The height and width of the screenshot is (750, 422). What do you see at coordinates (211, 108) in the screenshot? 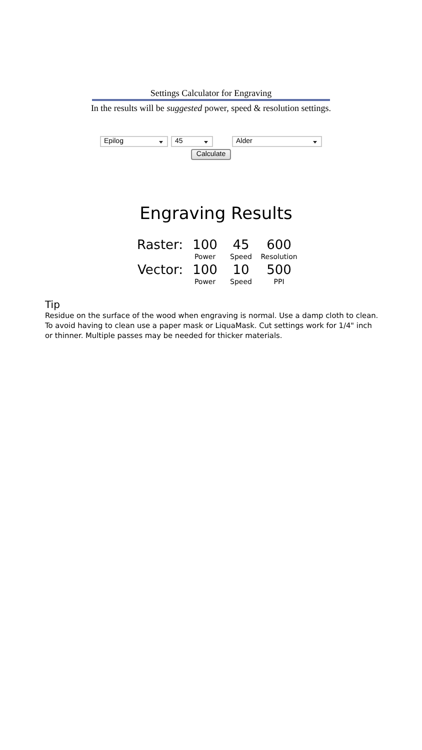
I see `subtitle: In the results will be suggested power, speed & resolution settings.` at bounding box center [211, 108].